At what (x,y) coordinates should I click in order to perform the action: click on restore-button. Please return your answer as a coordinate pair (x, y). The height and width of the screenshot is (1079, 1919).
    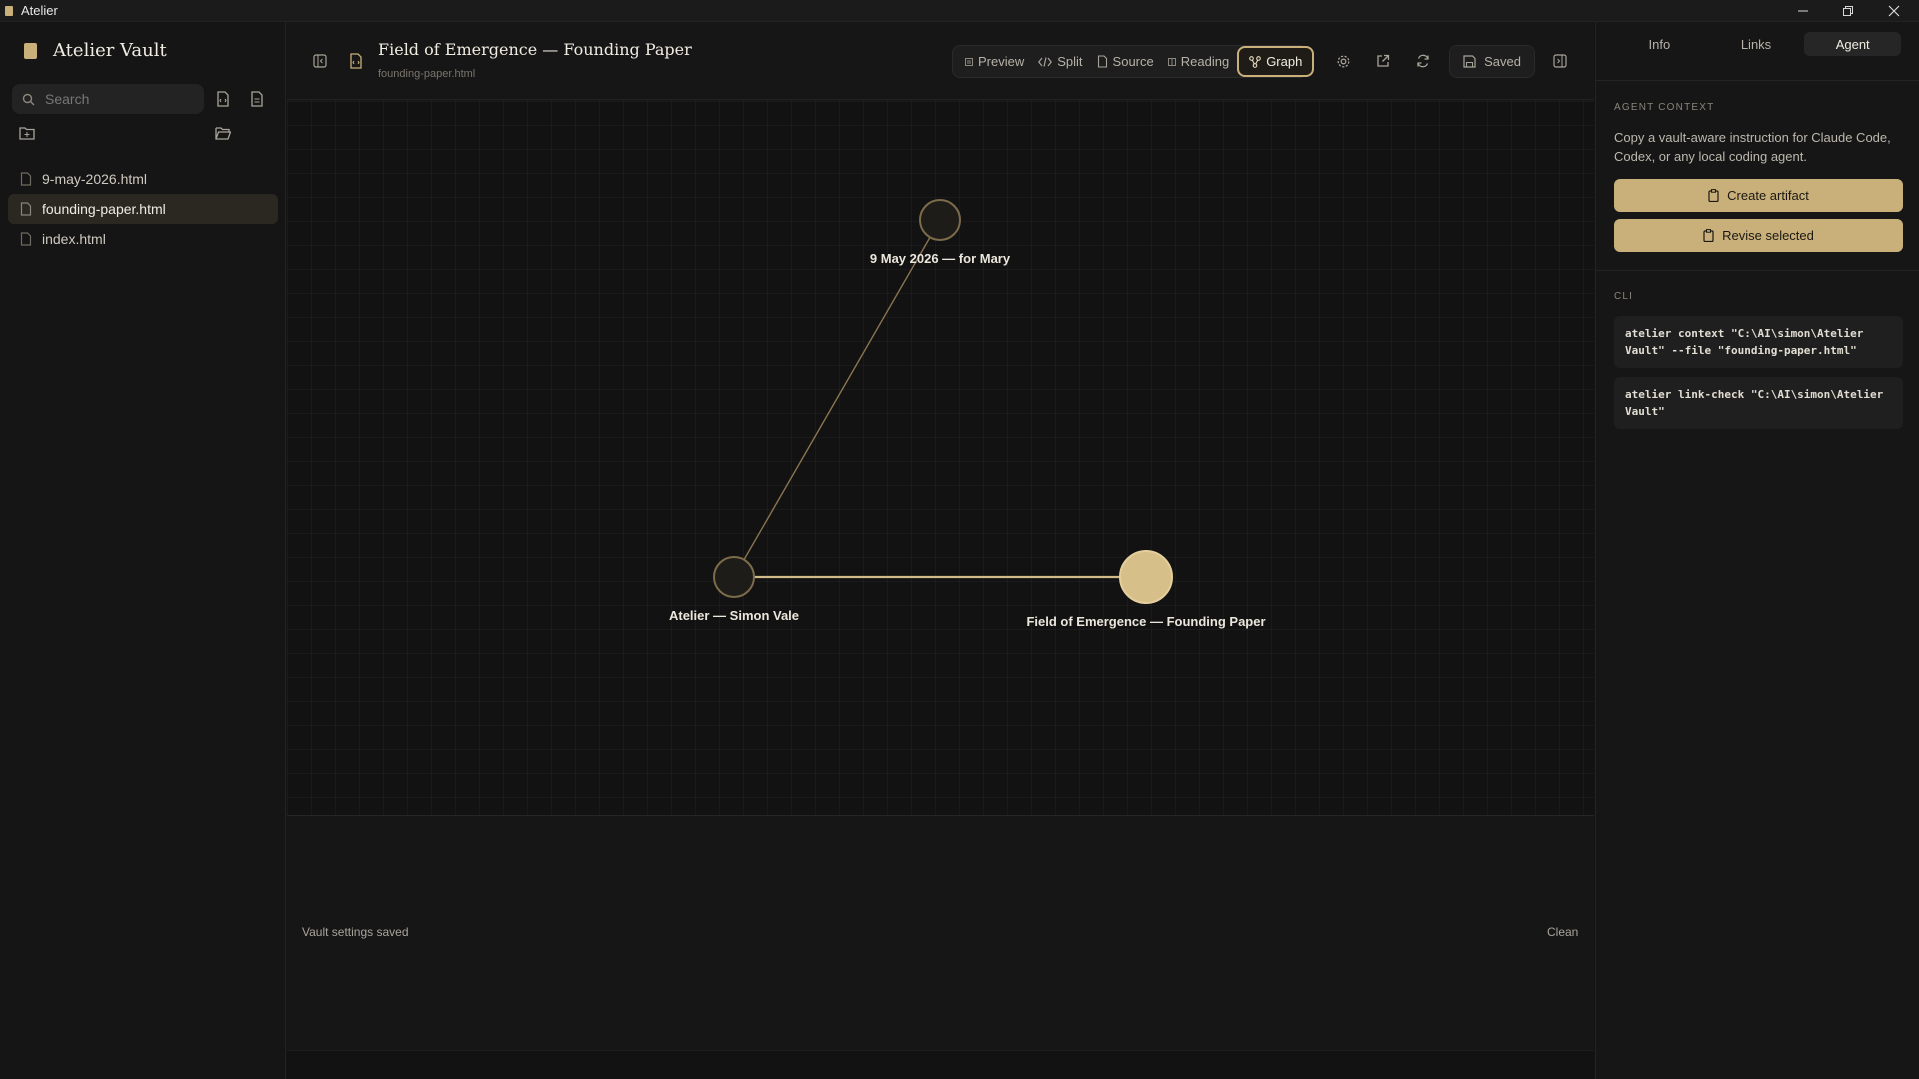
    Looking at the image, I should click on (1848, 11).